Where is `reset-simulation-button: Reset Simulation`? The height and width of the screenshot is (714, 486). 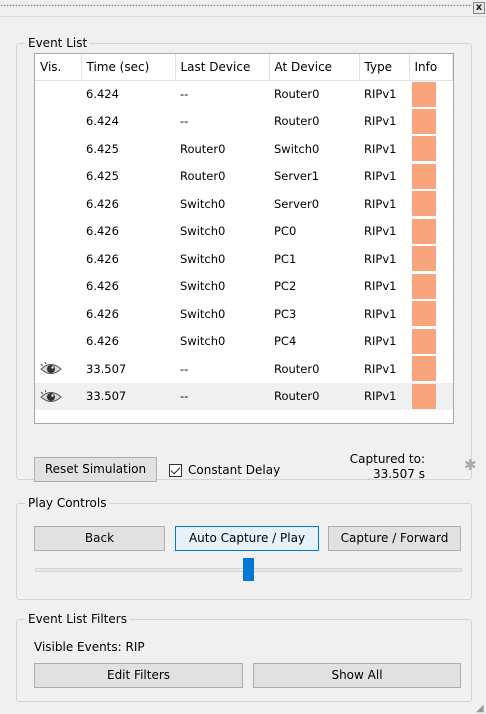 reset-simulation-button: Reset Simulation is located at coordinates (95, 469).